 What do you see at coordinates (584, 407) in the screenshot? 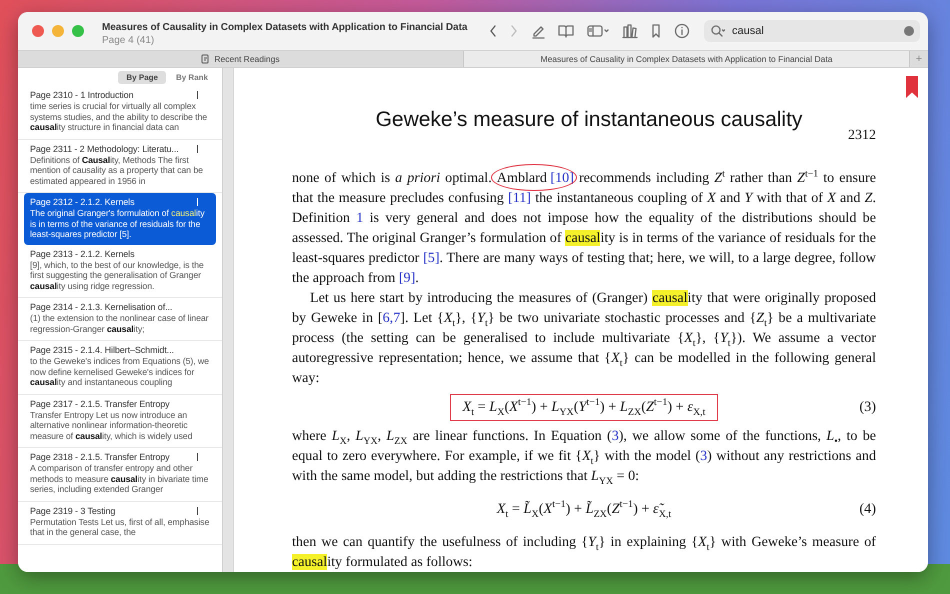
I see `equation: X$_{t}$ = L$_{X}$(X$^{t−1}$) + L$_{YX}$(Y$^{t−1}$) + L$_{ZX}$(Z$^{t−1}$) + ε$_{X,t}$` at bounding box center [584, 407].